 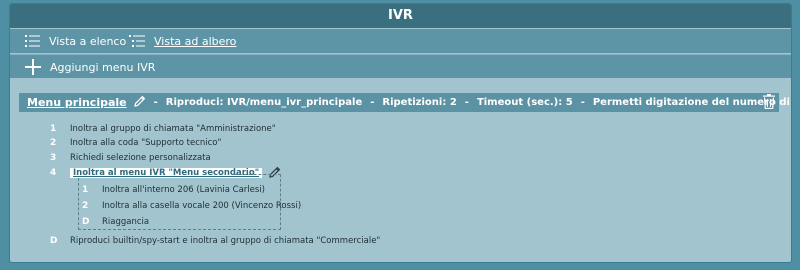 I want to click on list-view-button: Vista a elenco, so click(x=75, y=41).